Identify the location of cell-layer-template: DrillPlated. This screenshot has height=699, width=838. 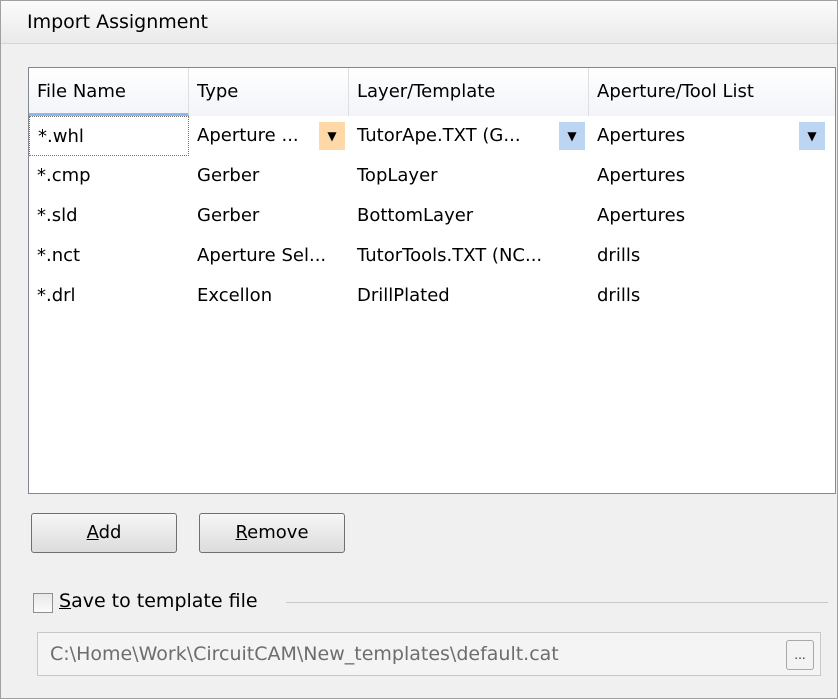
(469, 296).